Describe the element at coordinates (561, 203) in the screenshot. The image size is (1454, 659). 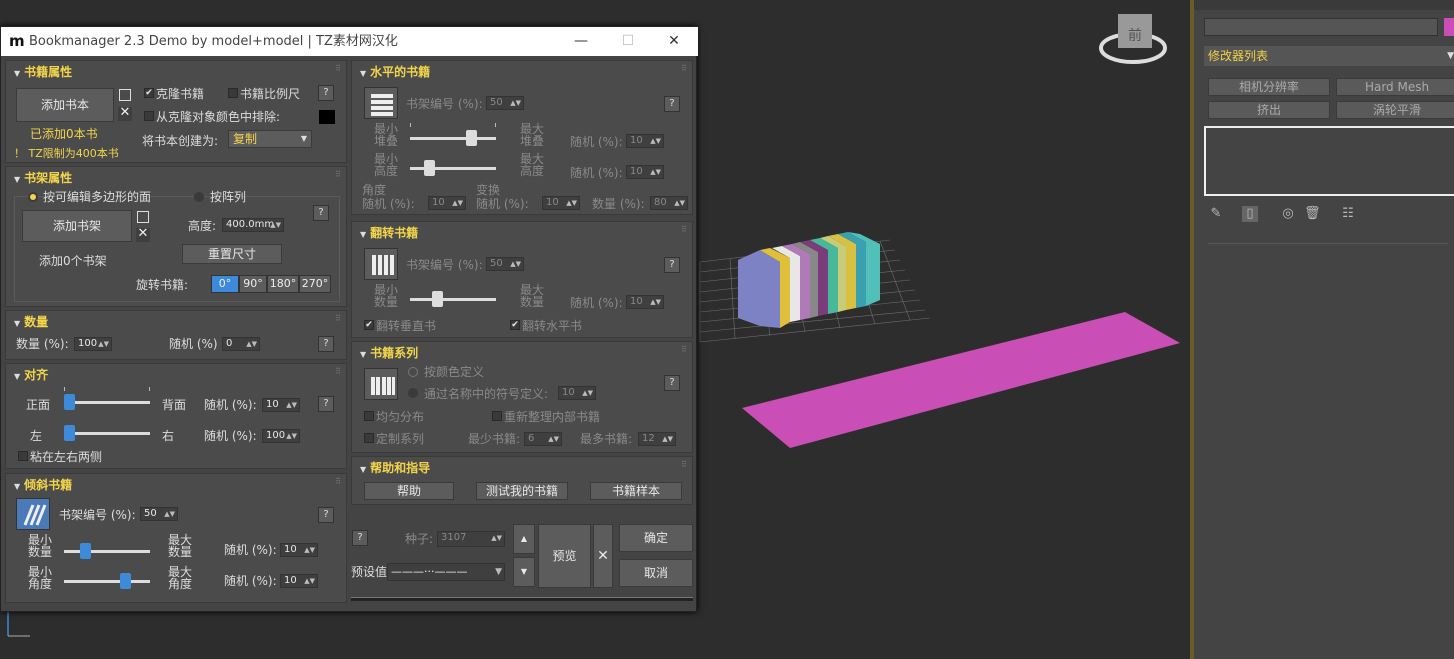
I see `swap-random-spinner: 10 ▲▼` at that location.